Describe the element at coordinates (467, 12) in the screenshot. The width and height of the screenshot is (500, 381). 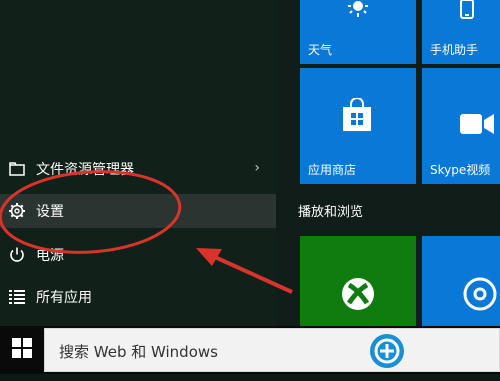
I see `phone-icon` at that location.